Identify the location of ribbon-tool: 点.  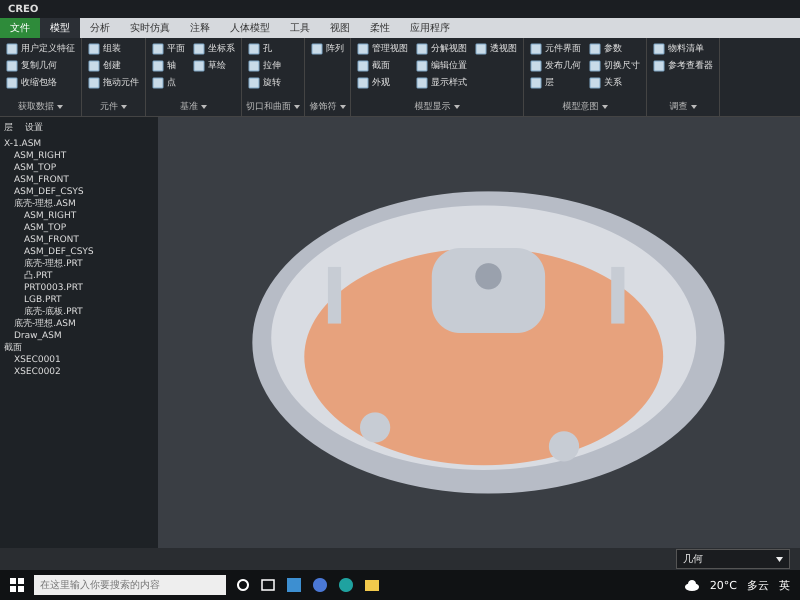
(168, 82).